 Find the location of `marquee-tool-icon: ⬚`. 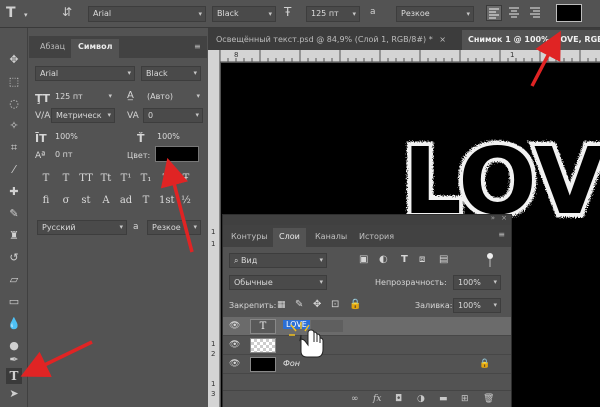

marquee-tool-icon: ⬚ is located at coordinates (14, 82).